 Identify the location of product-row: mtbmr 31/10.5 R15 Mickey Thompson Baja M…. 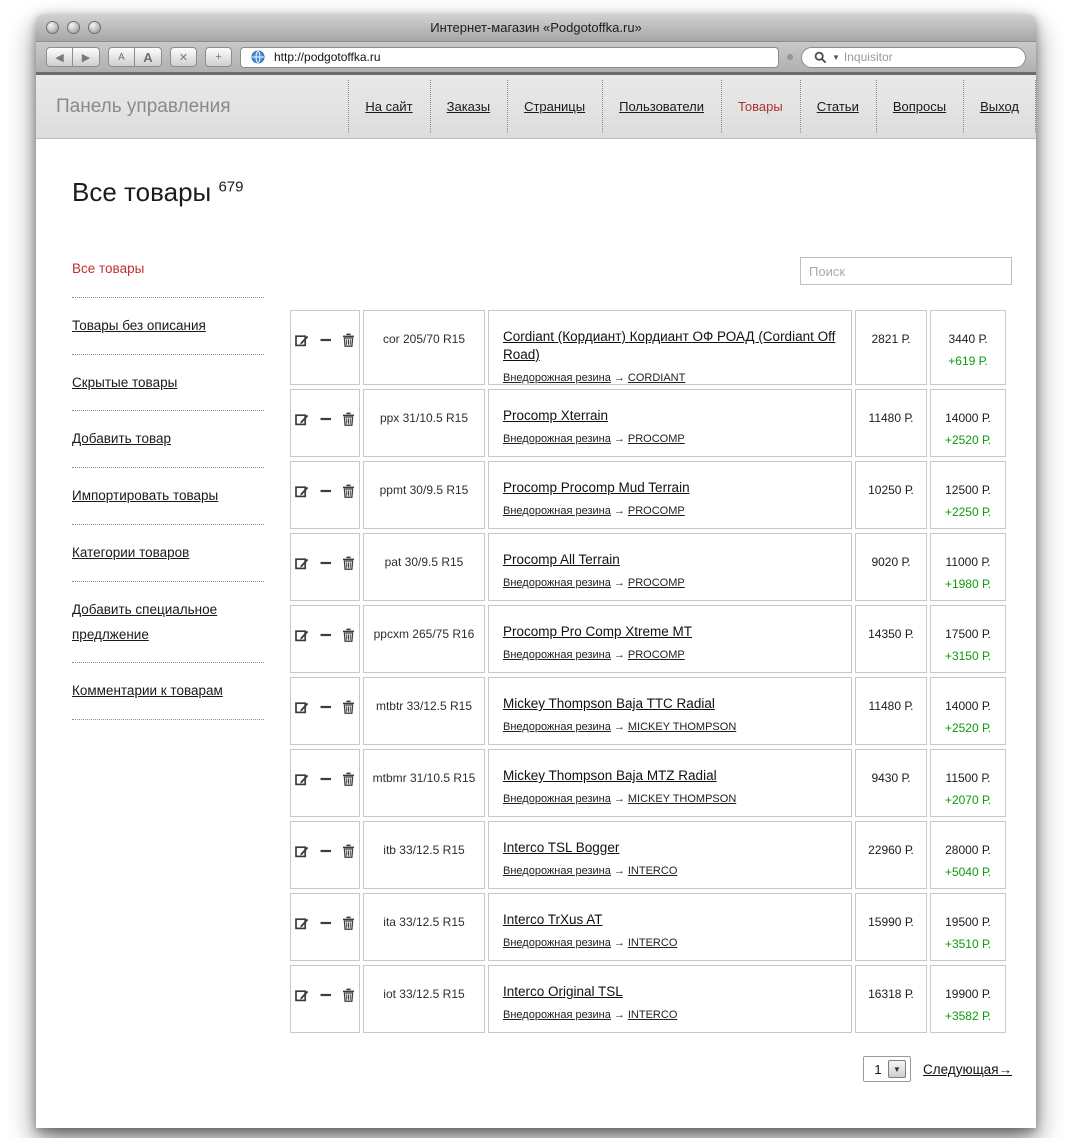
(648, 783).